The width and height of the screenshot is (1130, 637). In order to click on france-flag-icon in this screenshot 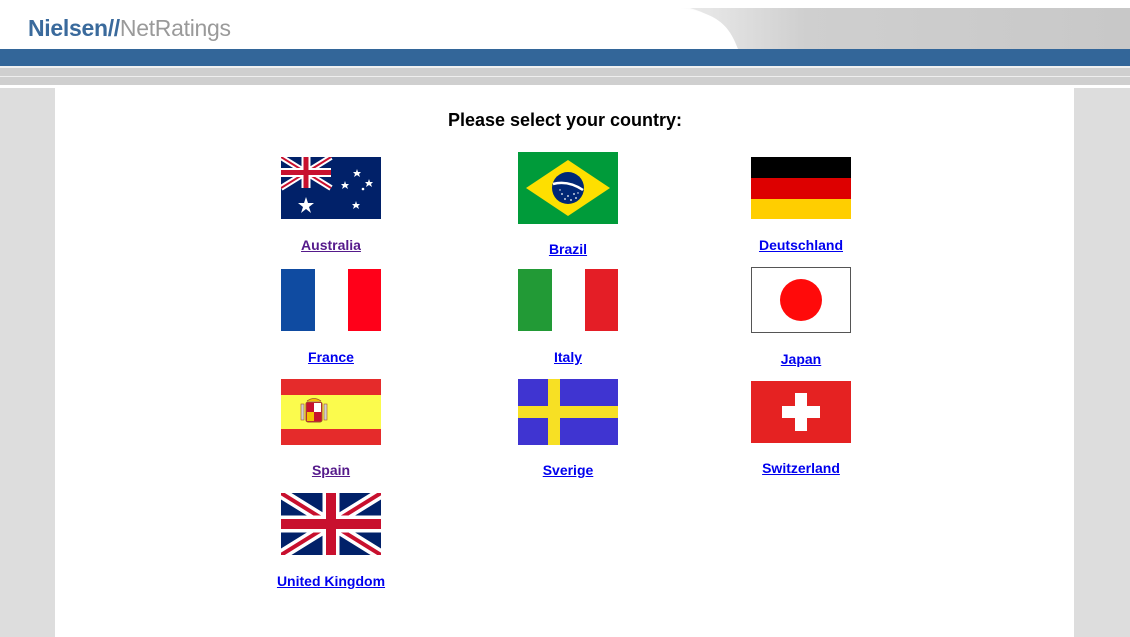, I will do `click(331, 300)`.